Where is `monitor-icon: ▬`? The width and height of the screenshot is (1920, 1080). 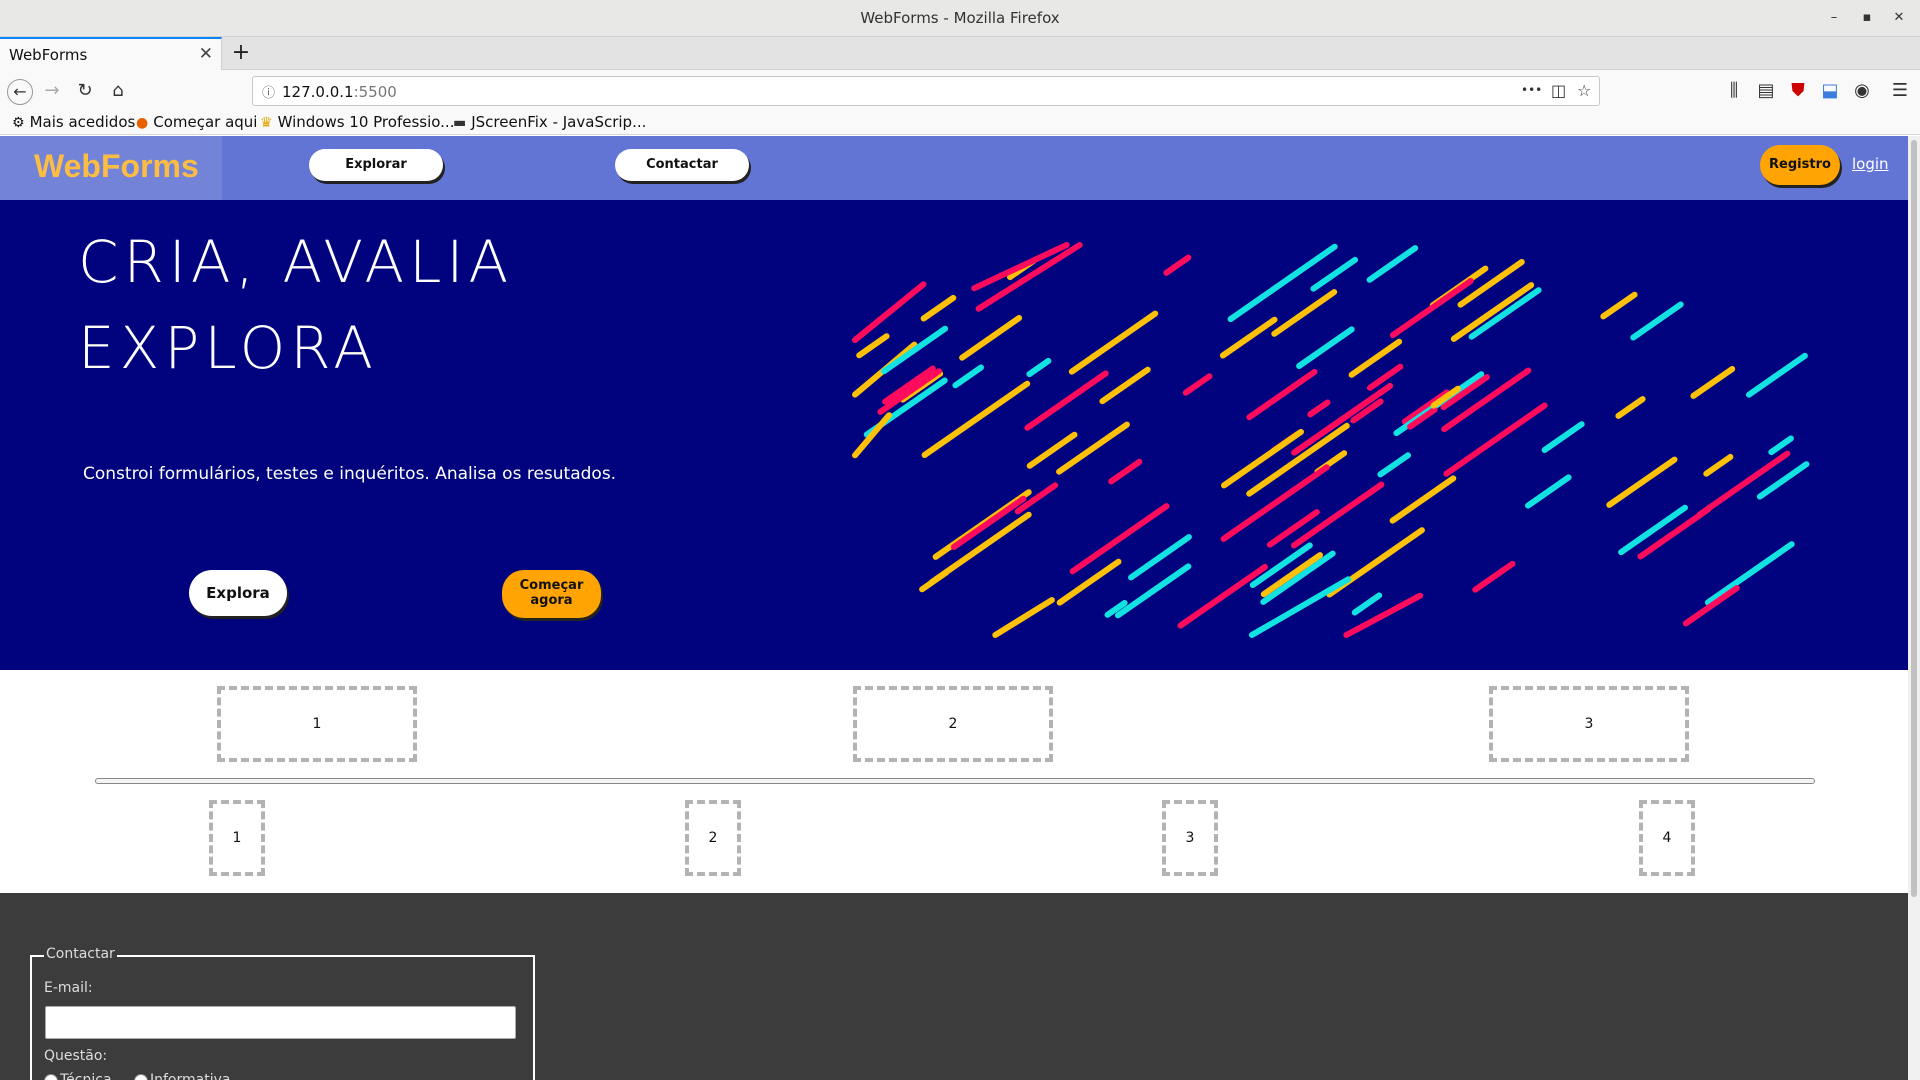
monitor-icon: ▬ is located at coordinates (460, 123).